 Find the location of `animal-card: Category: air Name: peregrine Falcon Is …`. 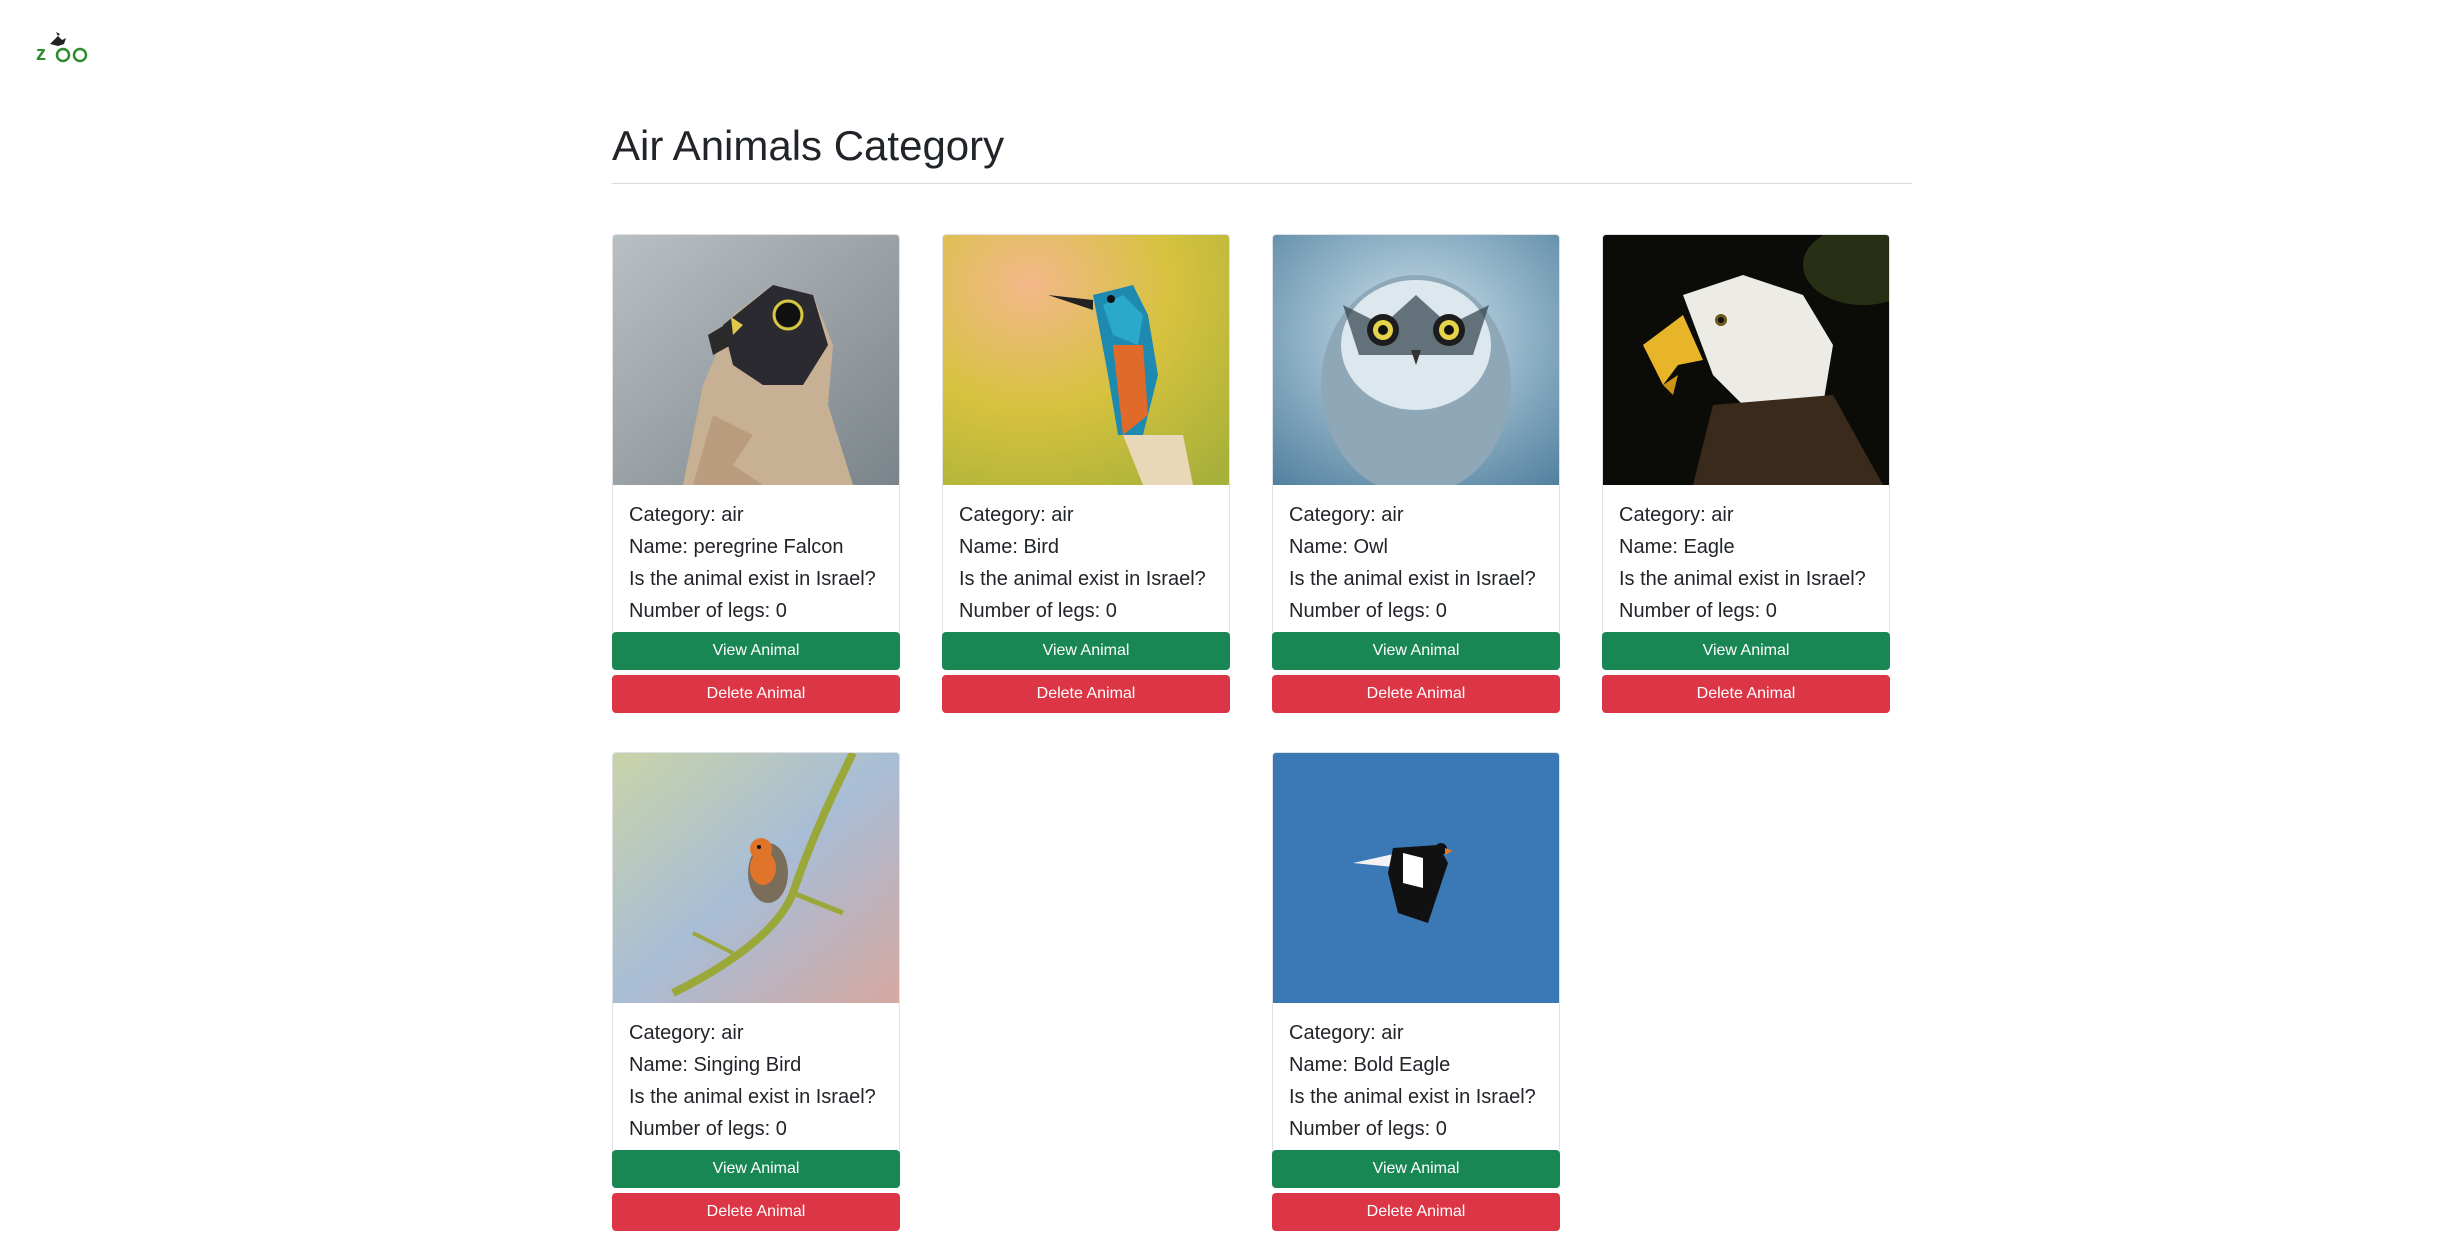

animal-card: Category: air Name: peregrine Falcon Is … is located at coordinates (756, 473).